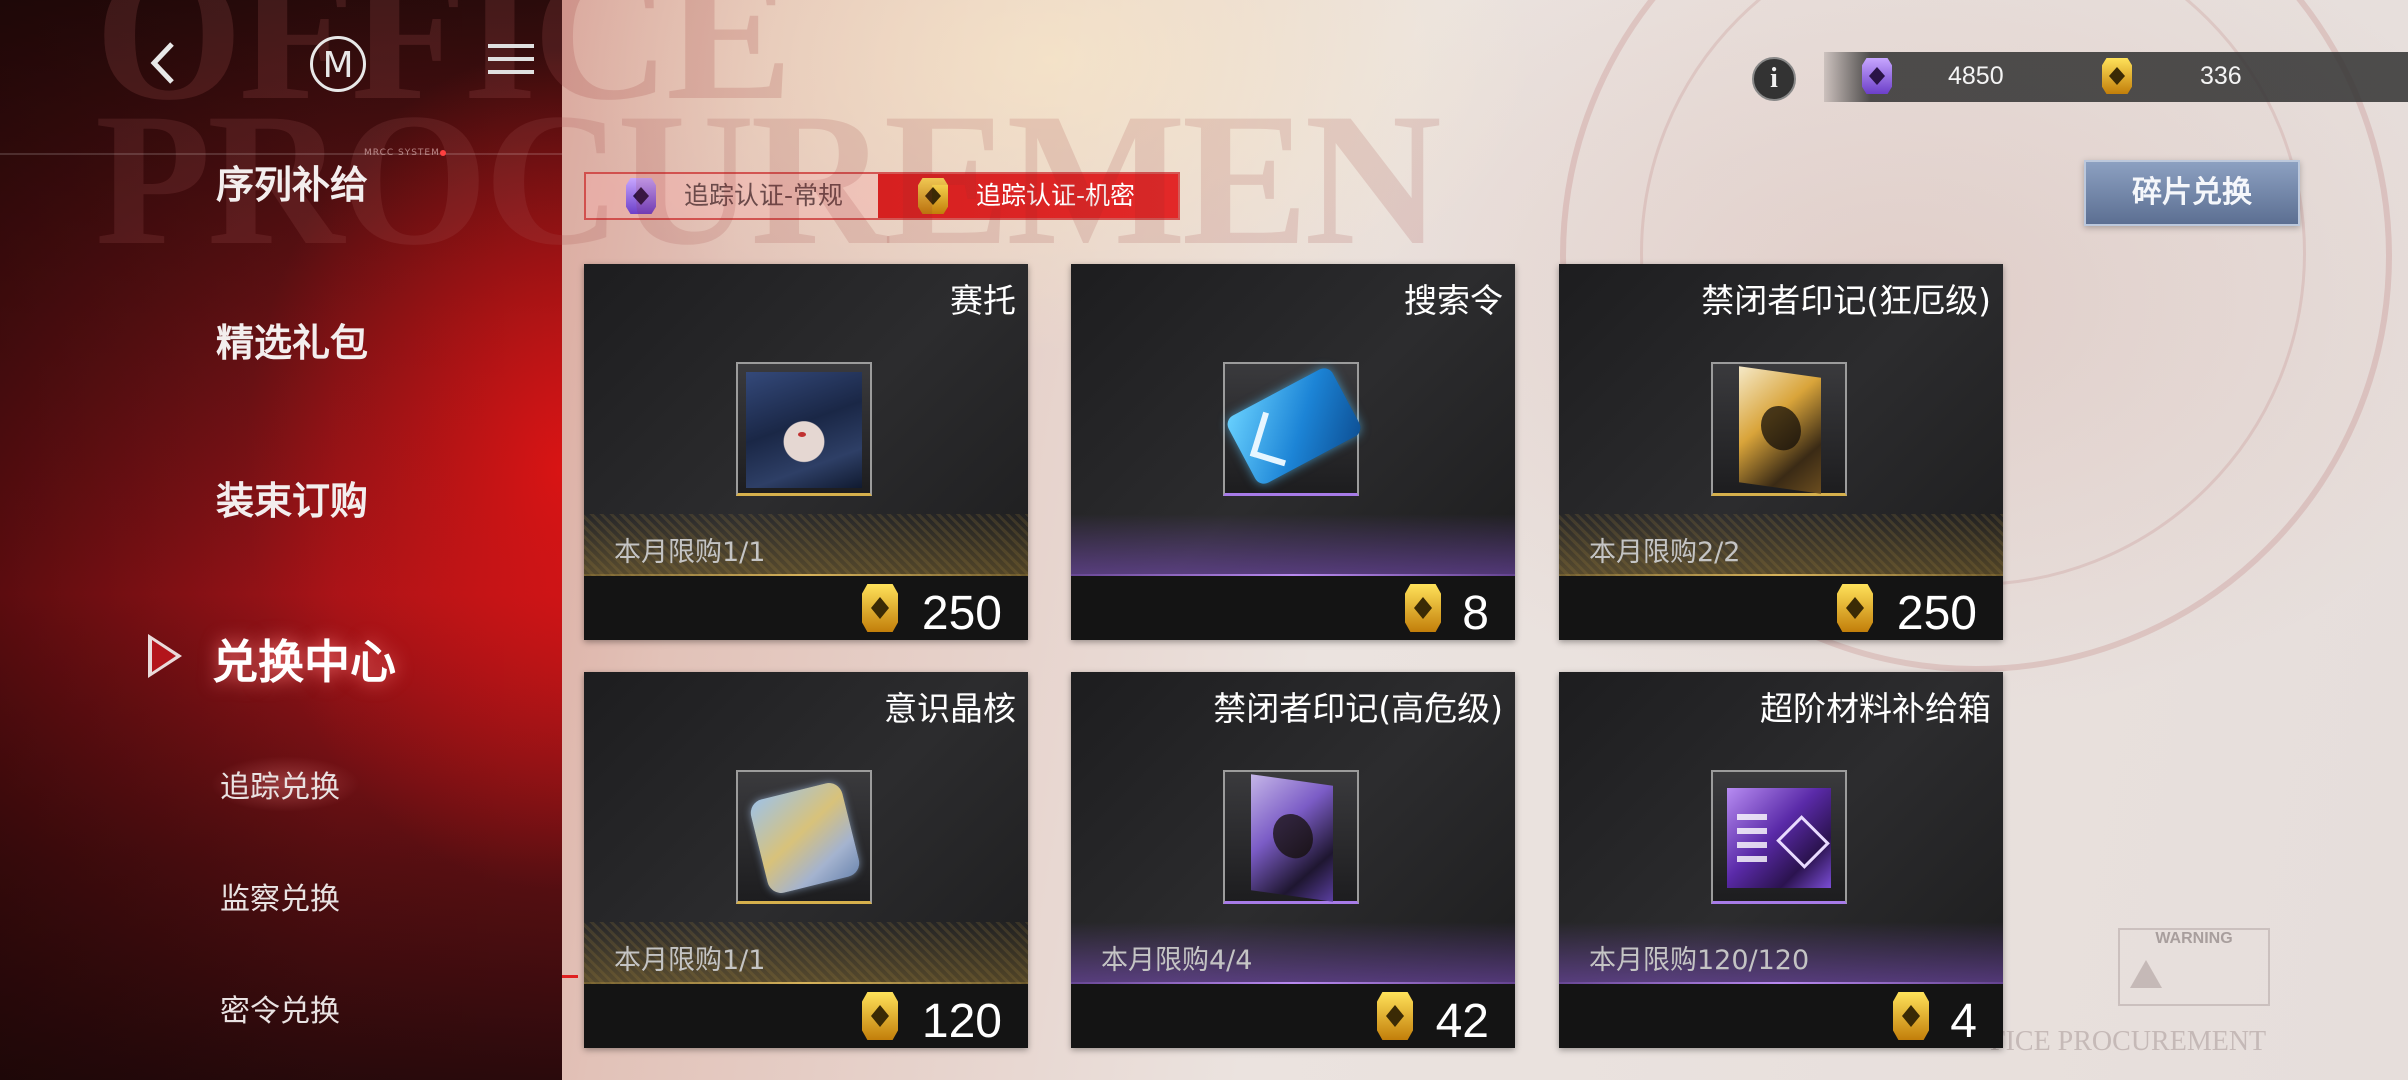 The image size is (2408, 1080). I want to click on menu-icon, so click(511, 46).